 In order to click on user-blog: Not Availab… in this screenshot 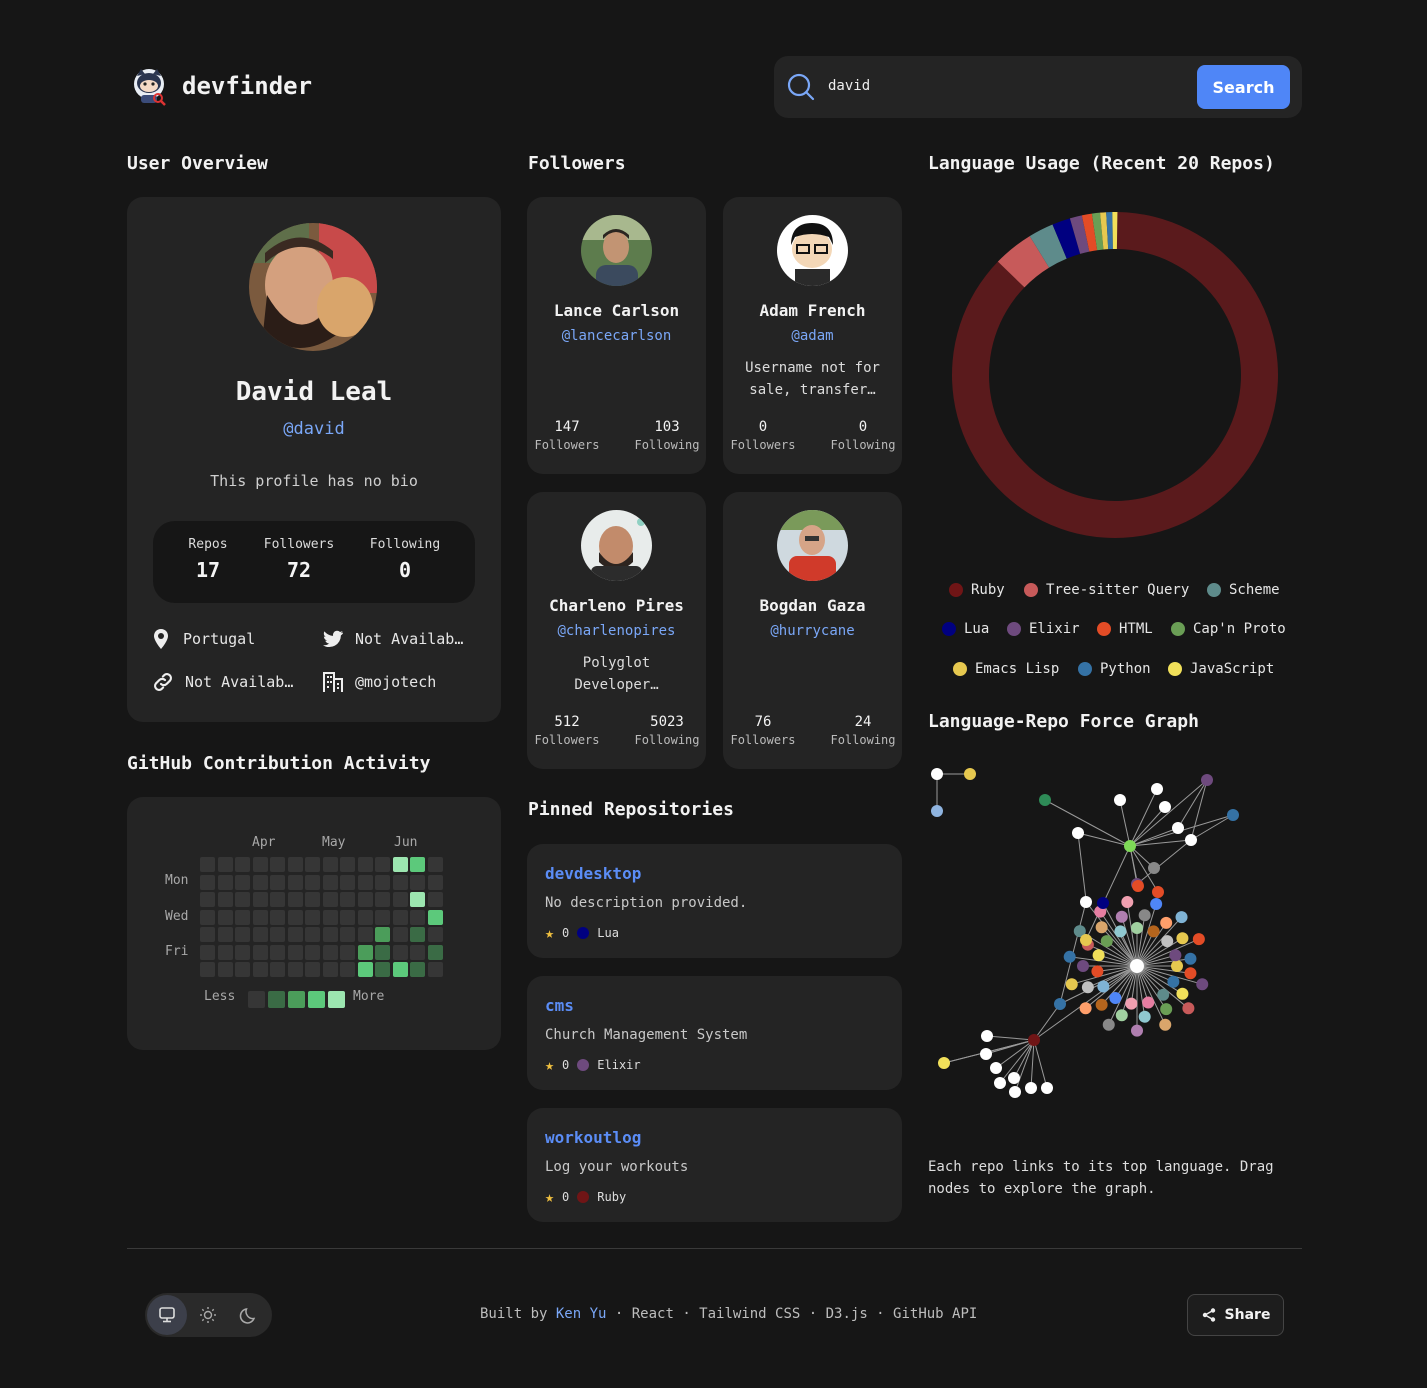, I will do `click(222, 682)`.